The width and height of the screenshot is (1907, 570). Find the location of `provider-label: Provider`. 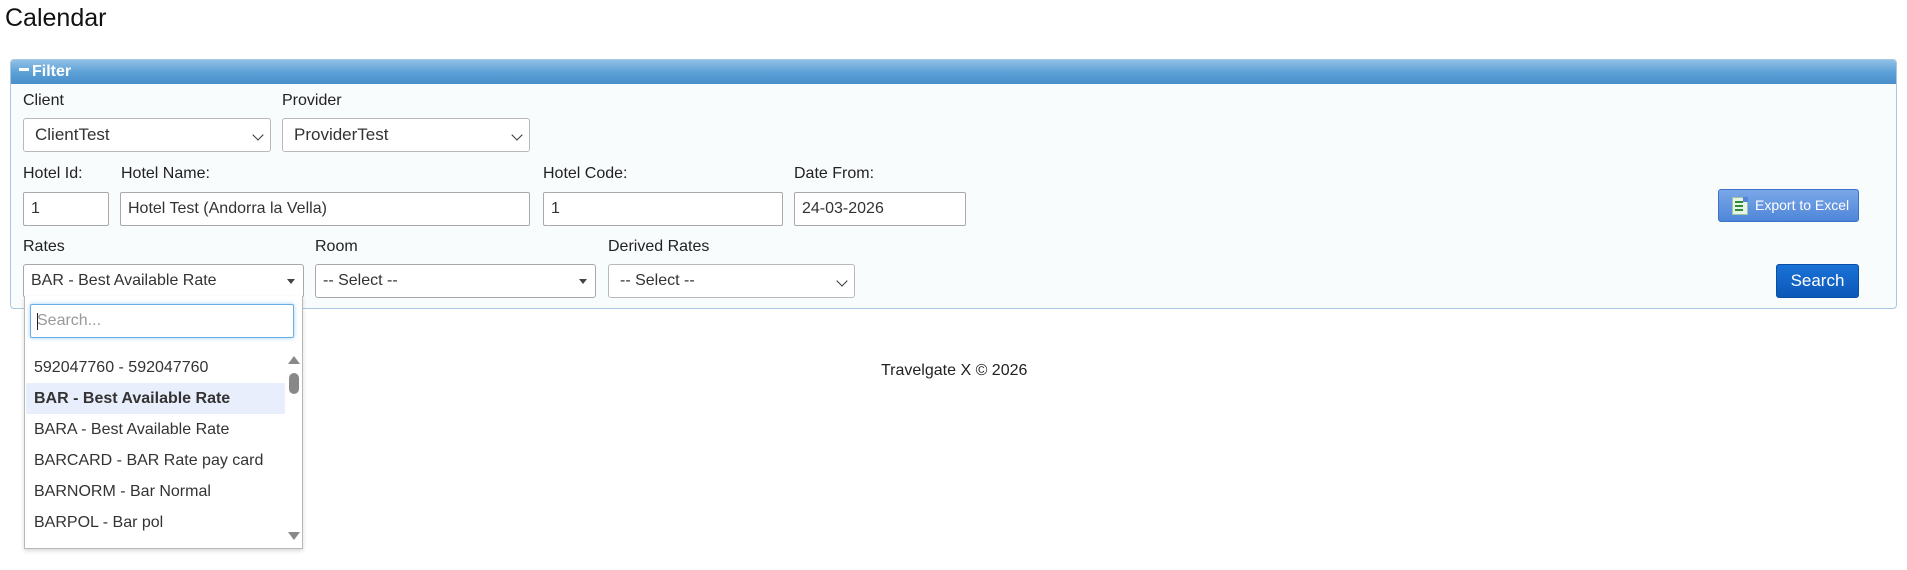

provider-label: Provider is located at coordinates (312, 100).